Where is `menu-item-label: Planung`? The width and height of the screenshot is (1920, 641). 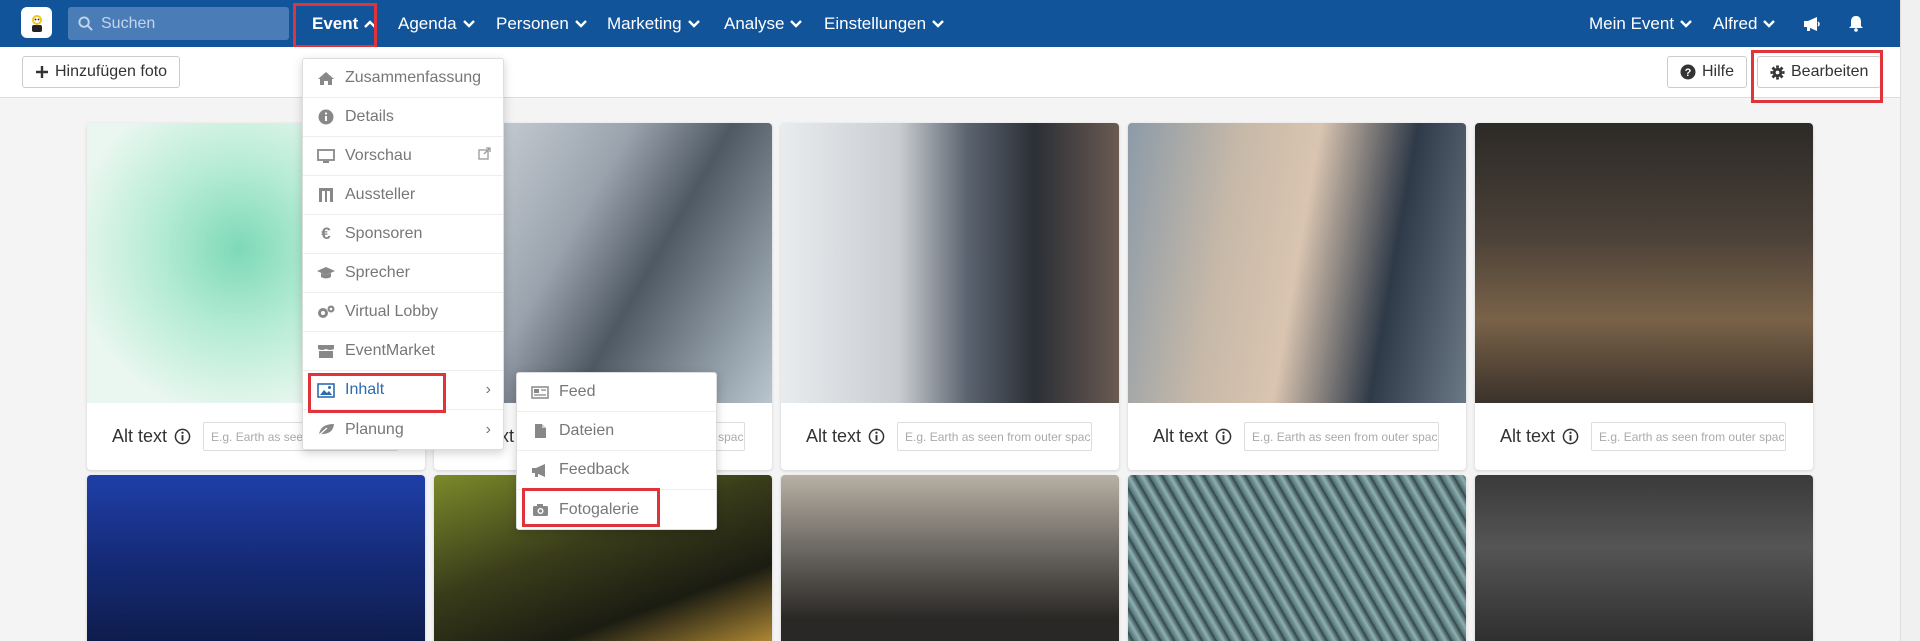
menu-item-label: Planung is located at coordinates (374, 429).